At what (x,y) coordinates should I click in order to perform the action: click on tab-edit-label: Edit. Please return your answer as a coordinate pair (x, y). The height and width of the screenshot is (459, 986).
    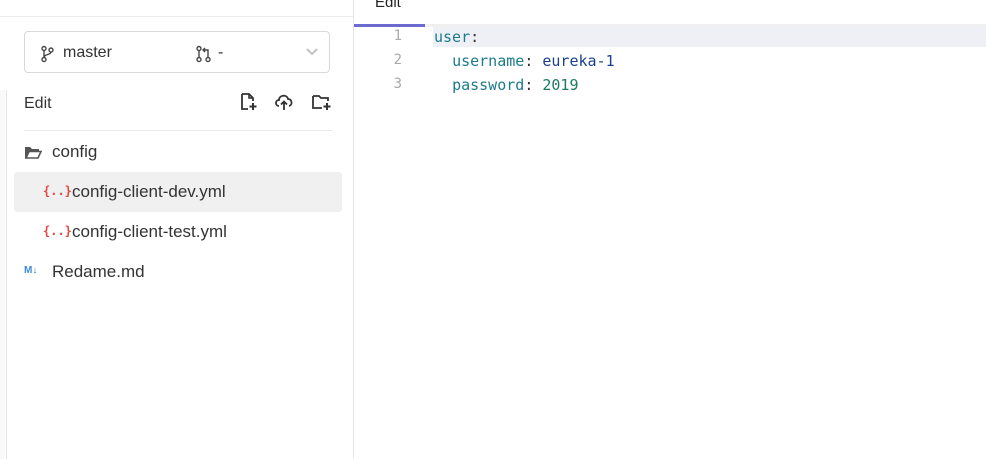
    Looking at the image, I should click on (388, 5).